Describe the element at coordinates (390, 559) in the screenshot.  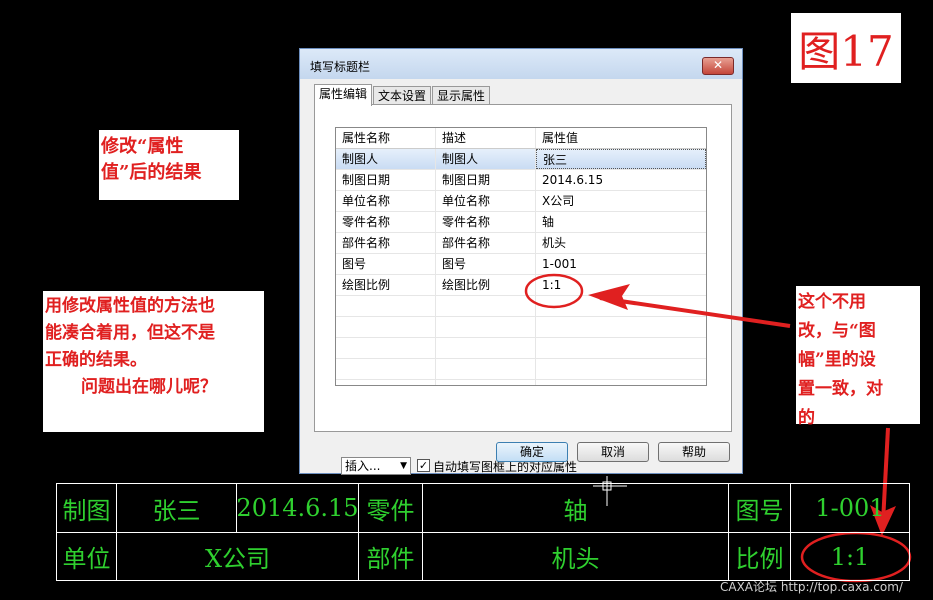
I see `tb-label-assembly: 部件` at that location.